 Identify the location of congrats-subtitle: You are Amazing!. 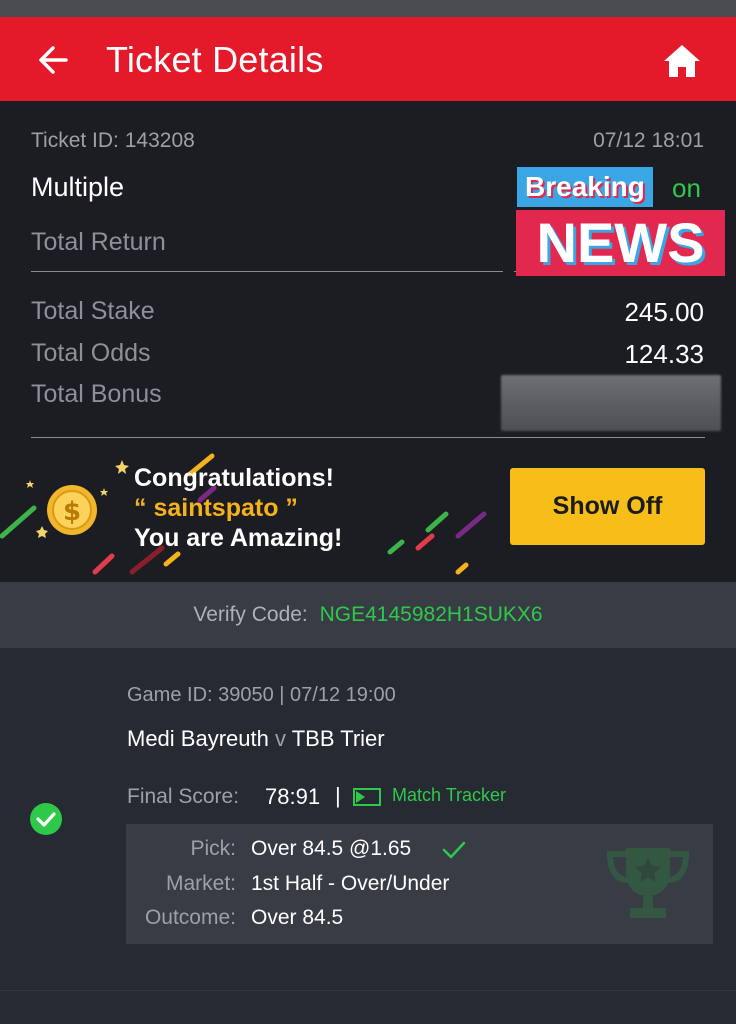
(238, 538).